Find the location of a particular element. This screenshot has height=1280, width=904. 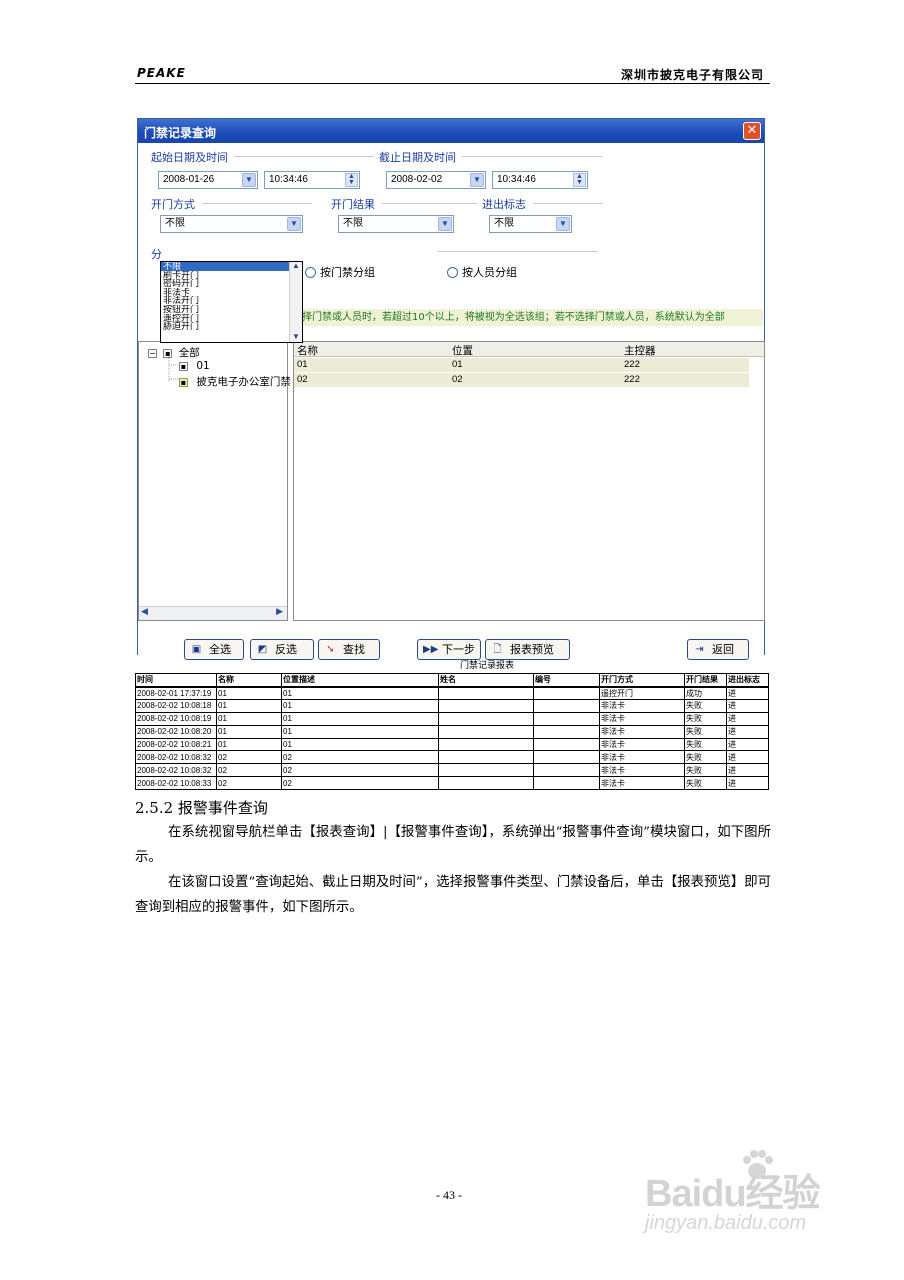

report-header-row: 时间 名称 位置描述 姓名 编号 开门方式 开门结果 进出标志 is located at coordinates (452, 680).